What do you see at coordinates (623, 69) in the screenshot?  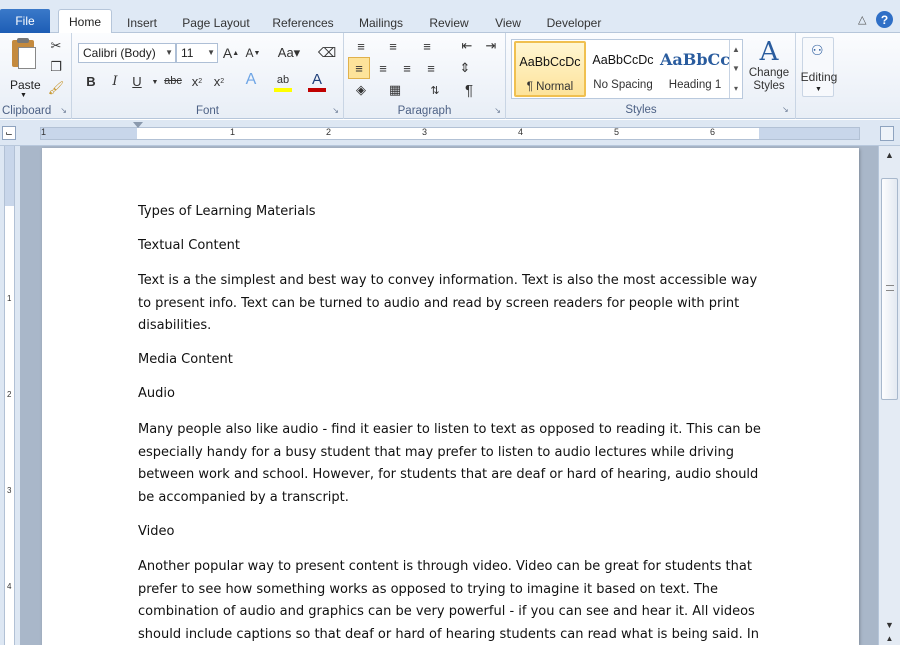 I see `style-no-spacing: AaBbCcDc No Spacing` at bounding box center [623, 69].